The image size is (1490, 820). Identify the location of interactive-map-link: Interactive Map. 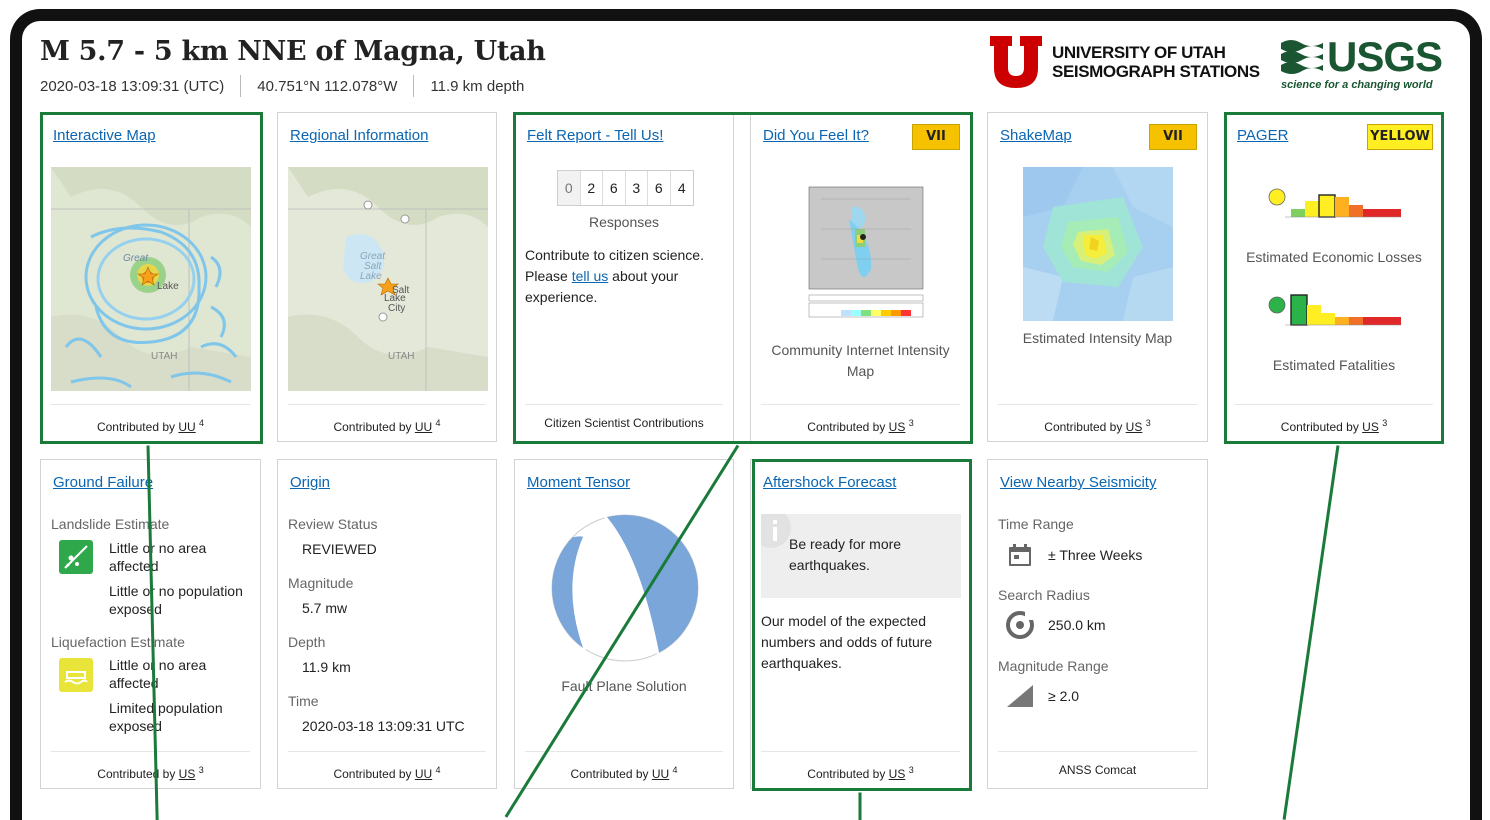
(104, 135).